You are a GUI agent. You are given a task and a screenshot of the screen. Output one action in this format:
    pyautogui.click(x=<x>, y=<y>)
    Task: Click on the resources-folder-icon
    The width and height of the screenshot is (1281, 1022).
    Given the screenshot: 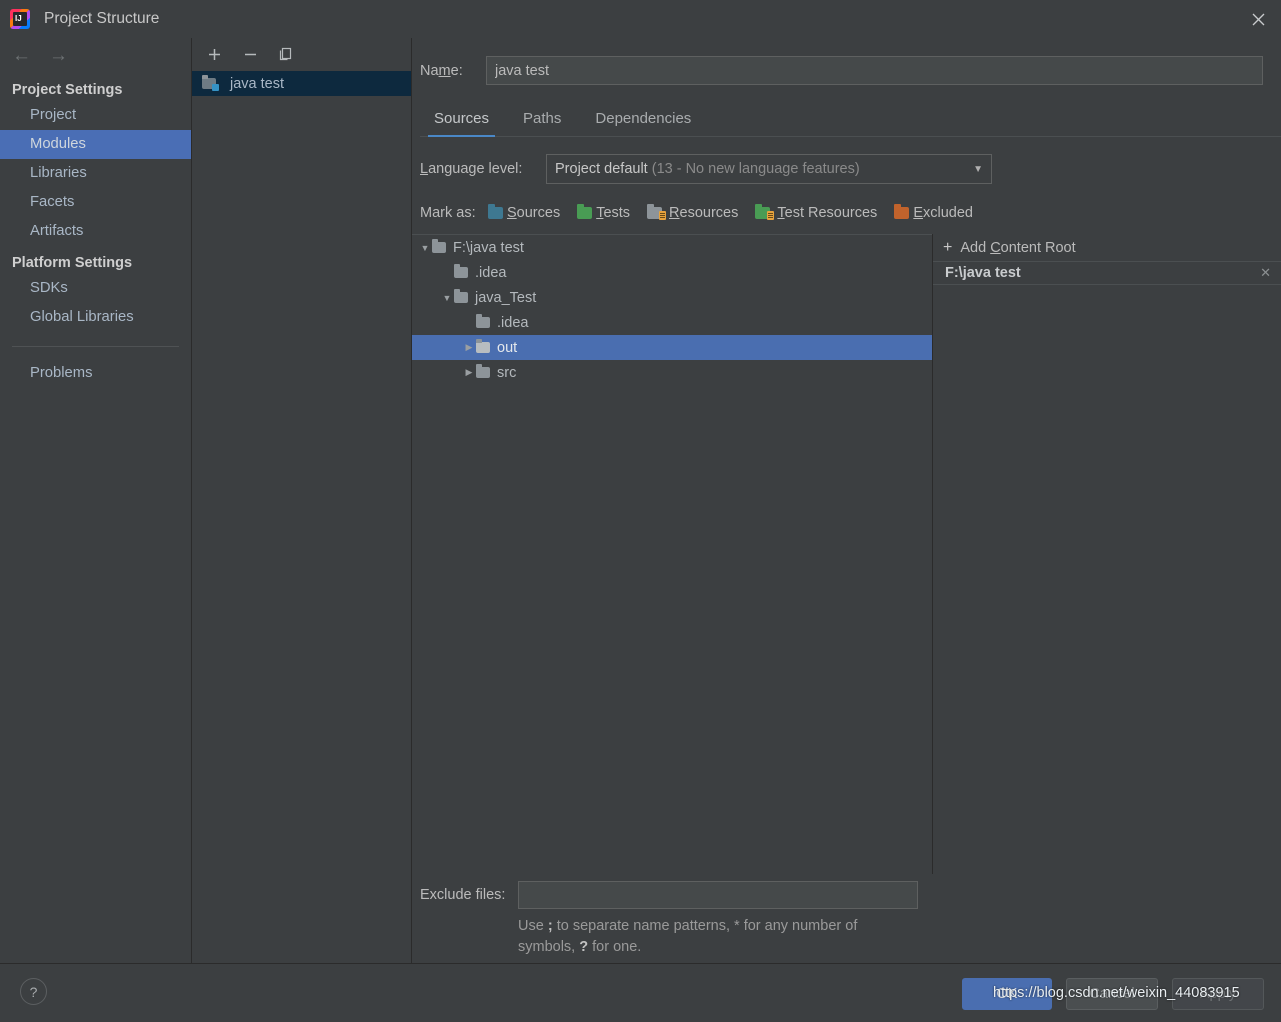 What is the action you would take?
    pyautogui.click(x=657, y=212)
    